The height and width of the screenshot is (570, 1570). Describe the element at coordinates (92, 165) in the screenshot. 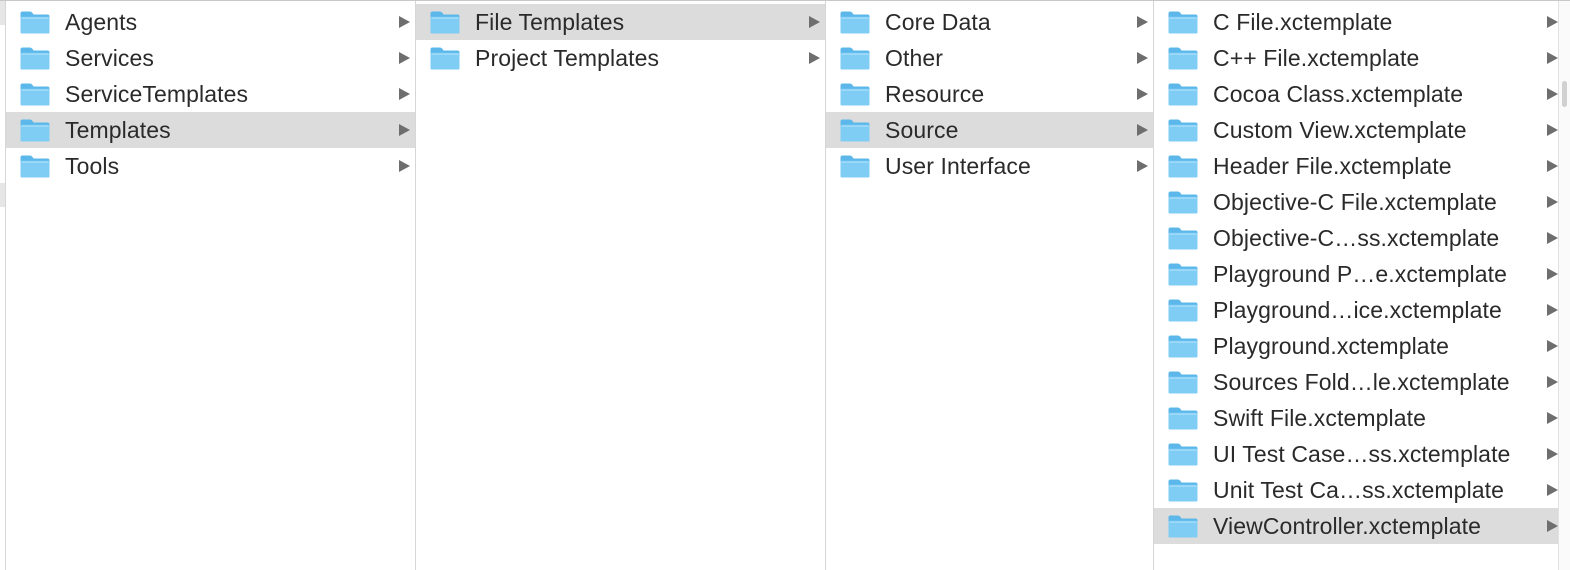

I see `folder-item-label: Tools` at that location.